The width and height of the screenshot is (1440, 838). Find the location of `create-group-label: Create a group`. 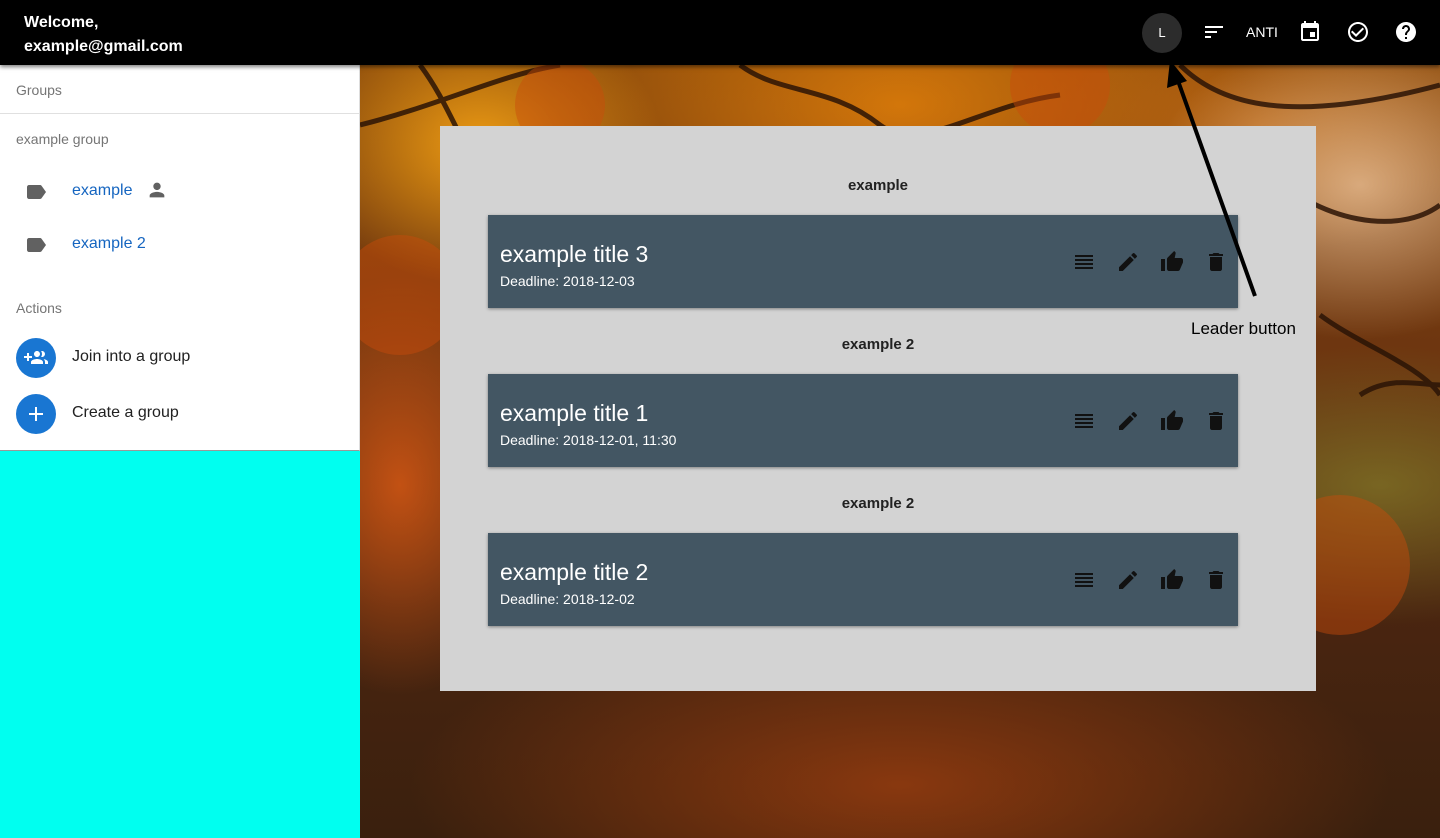

create-group-label: Create a group is located at coordinates (125, 412).